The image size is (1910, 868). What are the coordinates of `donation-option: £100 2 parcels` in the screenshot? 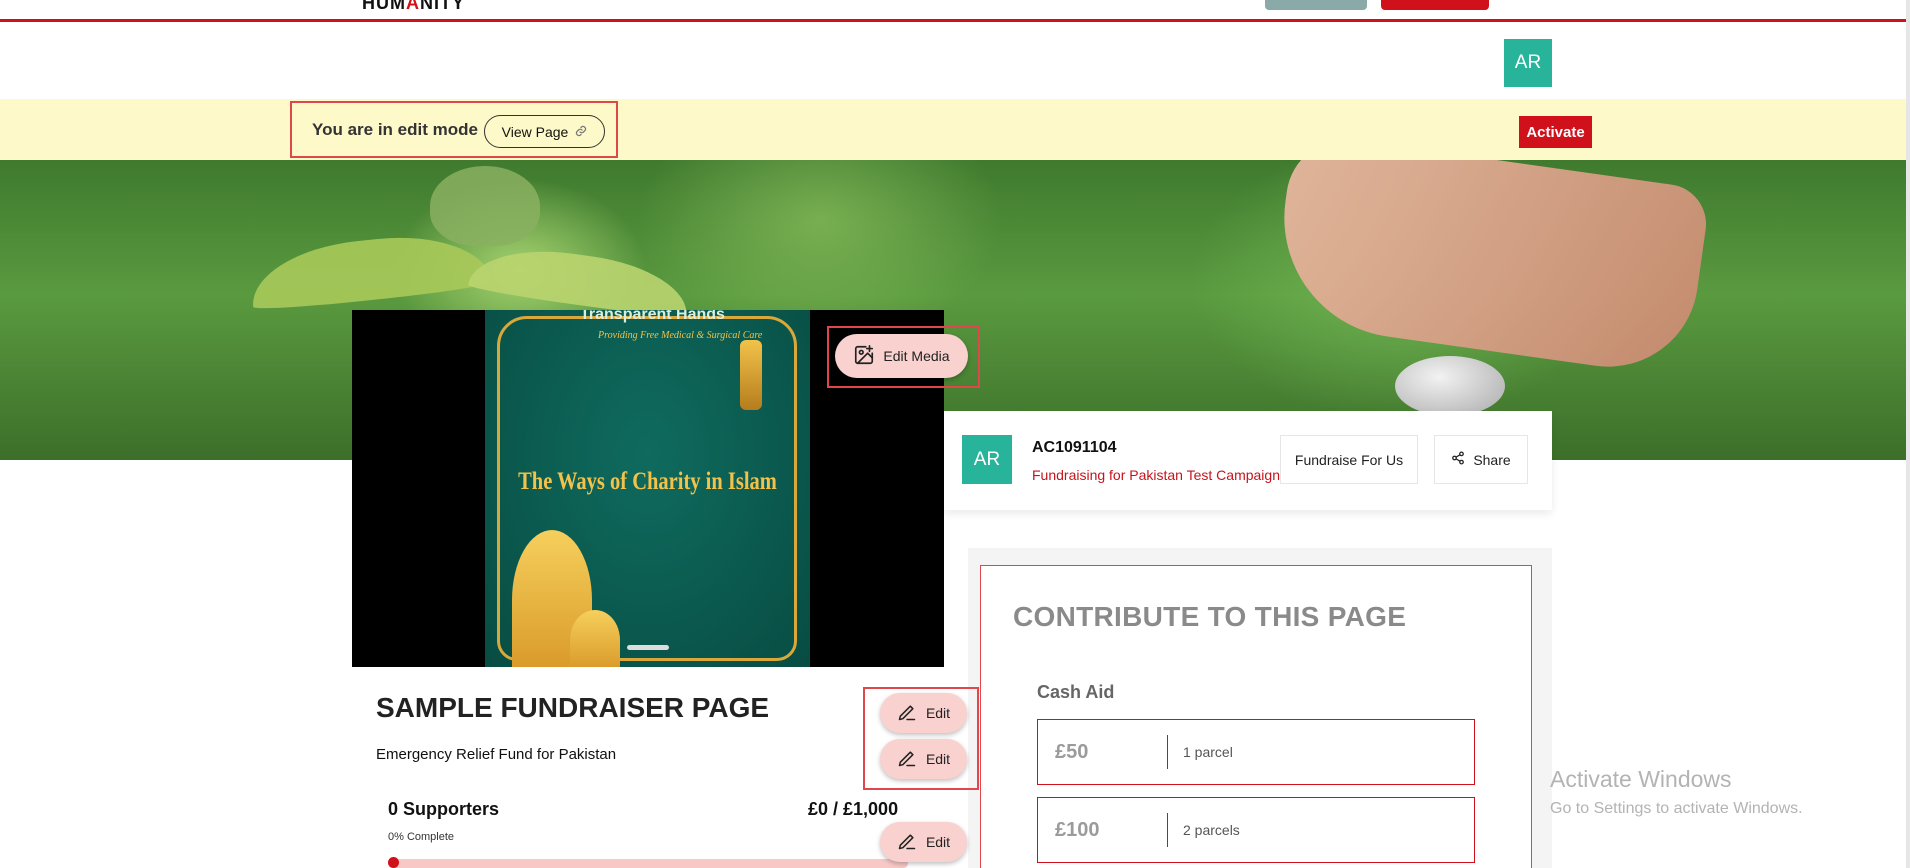 It's located at (1256, 830).